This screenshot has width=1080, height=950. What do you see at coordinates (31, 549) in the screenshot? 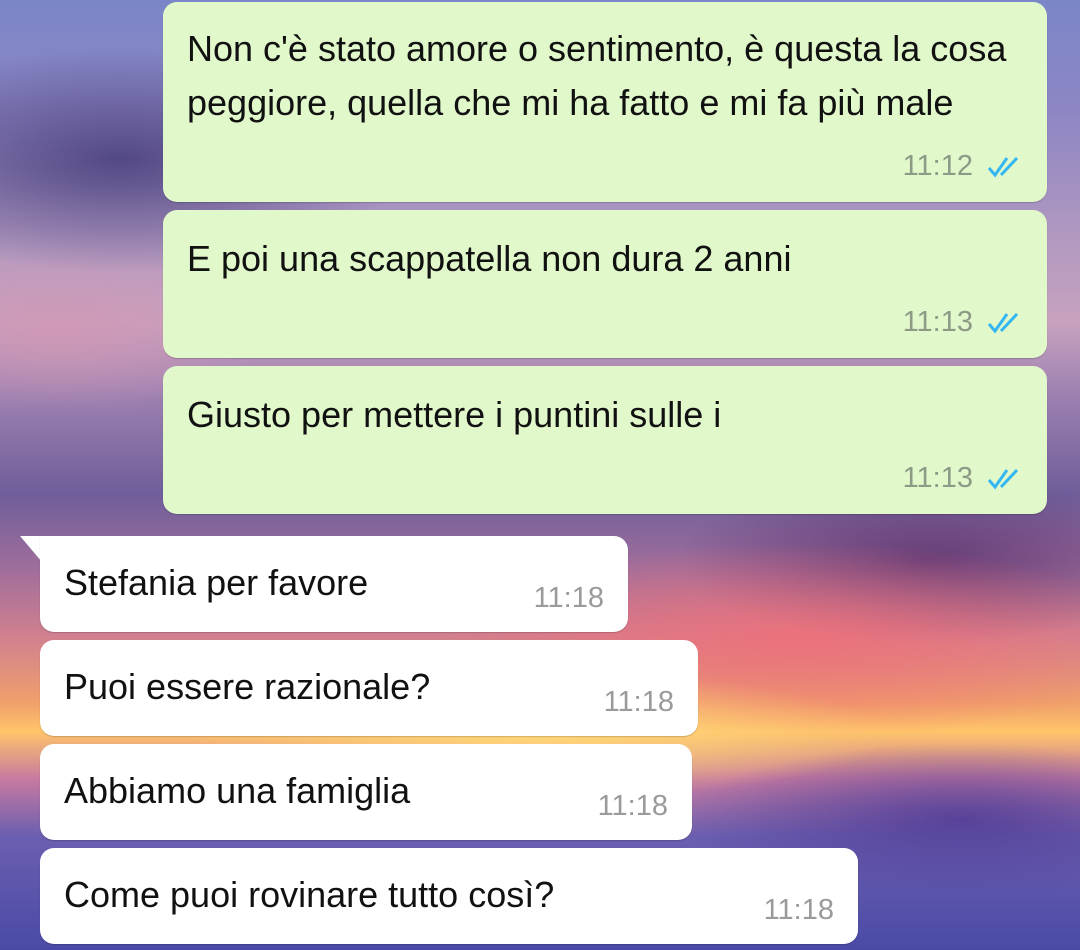
I see `incoming-bubble-tail` at bounding box center [31, 549].